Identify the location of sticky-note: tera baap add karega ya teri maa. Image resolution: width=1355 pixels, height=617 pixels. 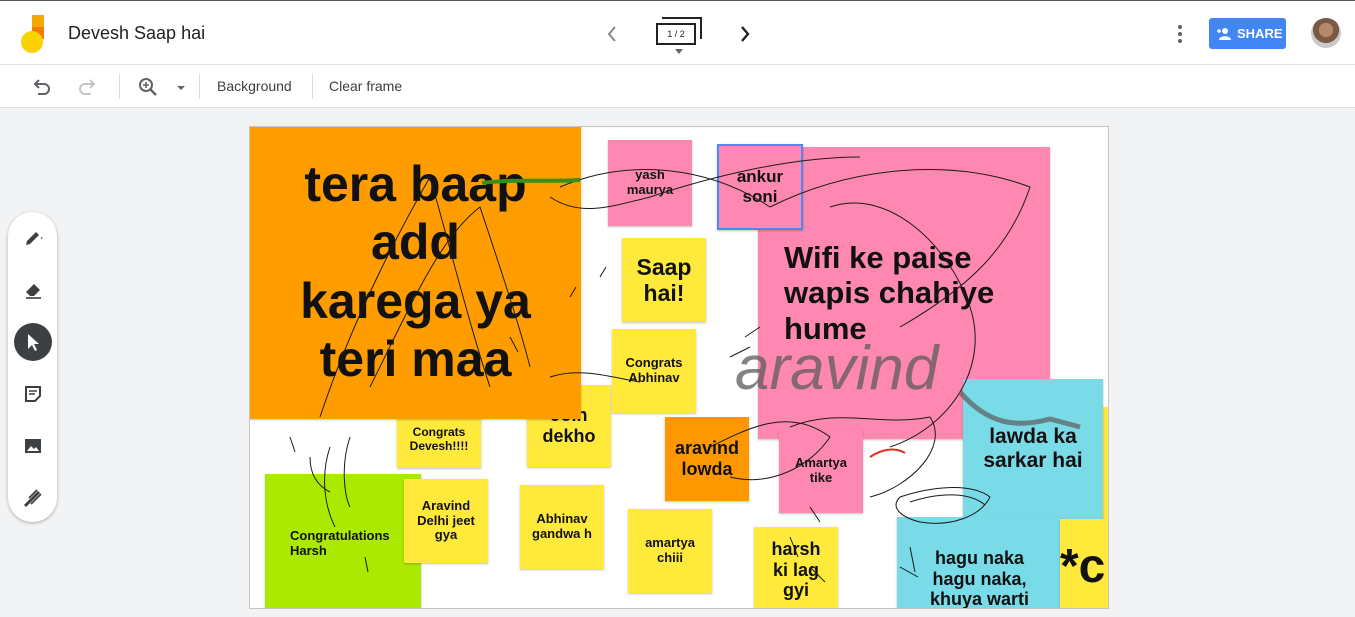
(415, 273).